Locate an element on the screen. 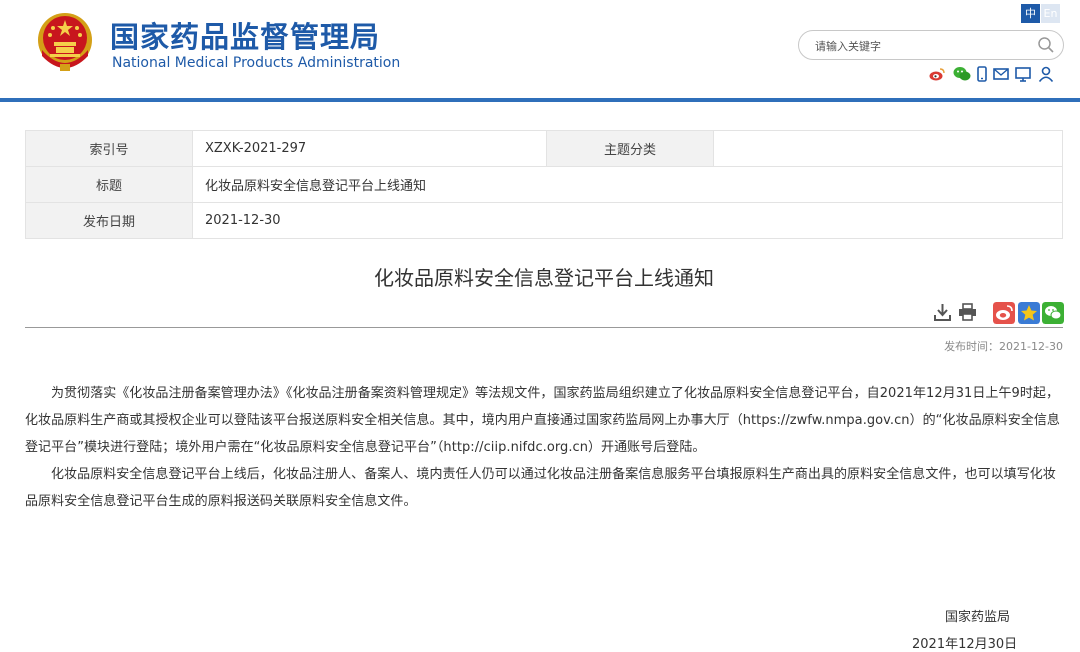 The height and width of the screenshot is (652, 1080). title-divider is located at coordinates (544, 327).